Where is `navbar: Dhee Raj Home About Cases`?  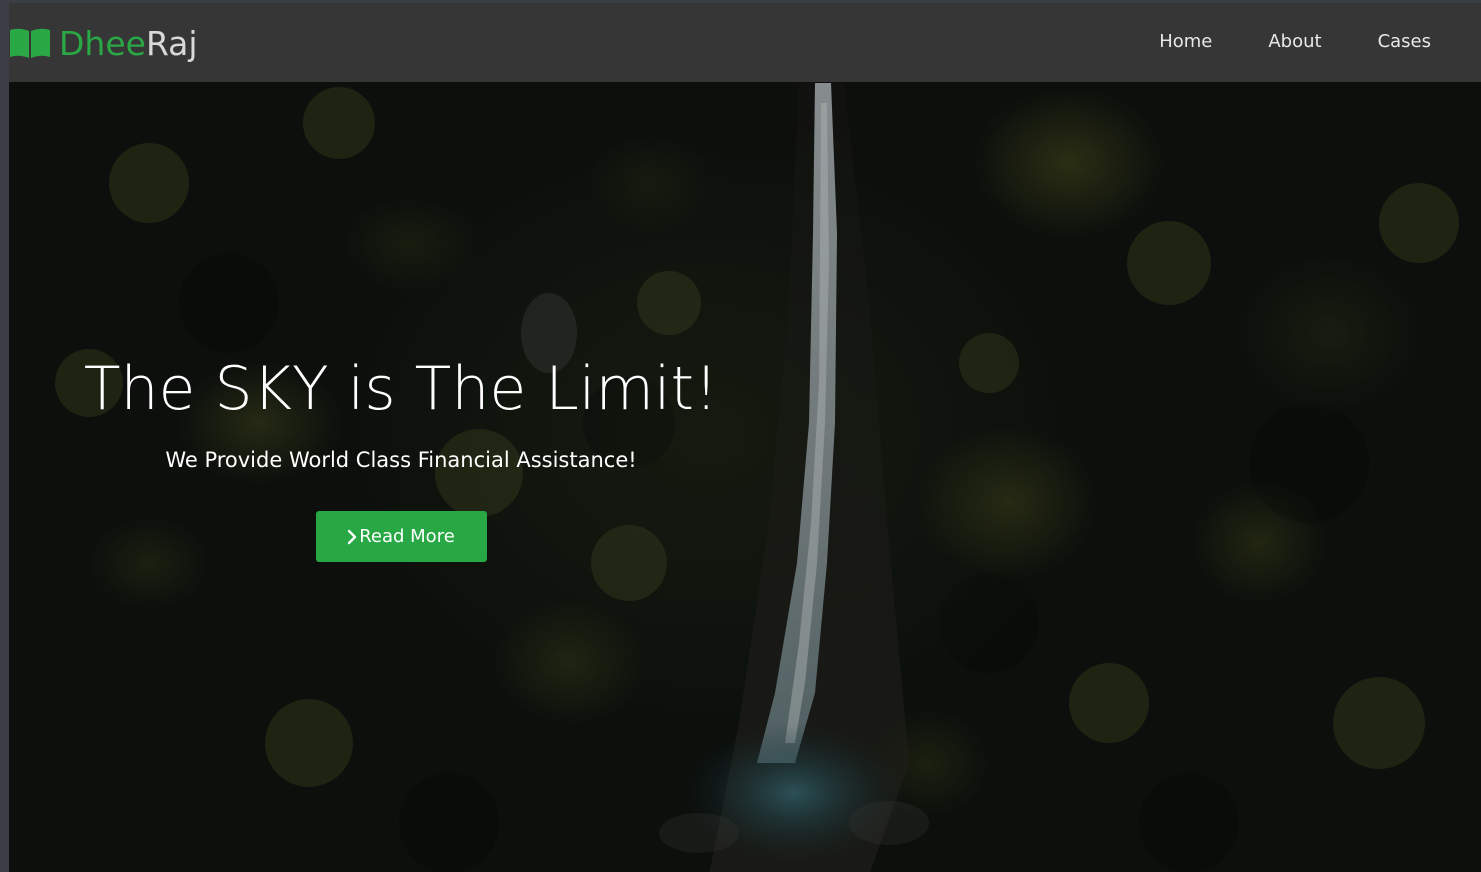 navbar: Dhee Raj Home About Cases is located at coordinates (745, 42).